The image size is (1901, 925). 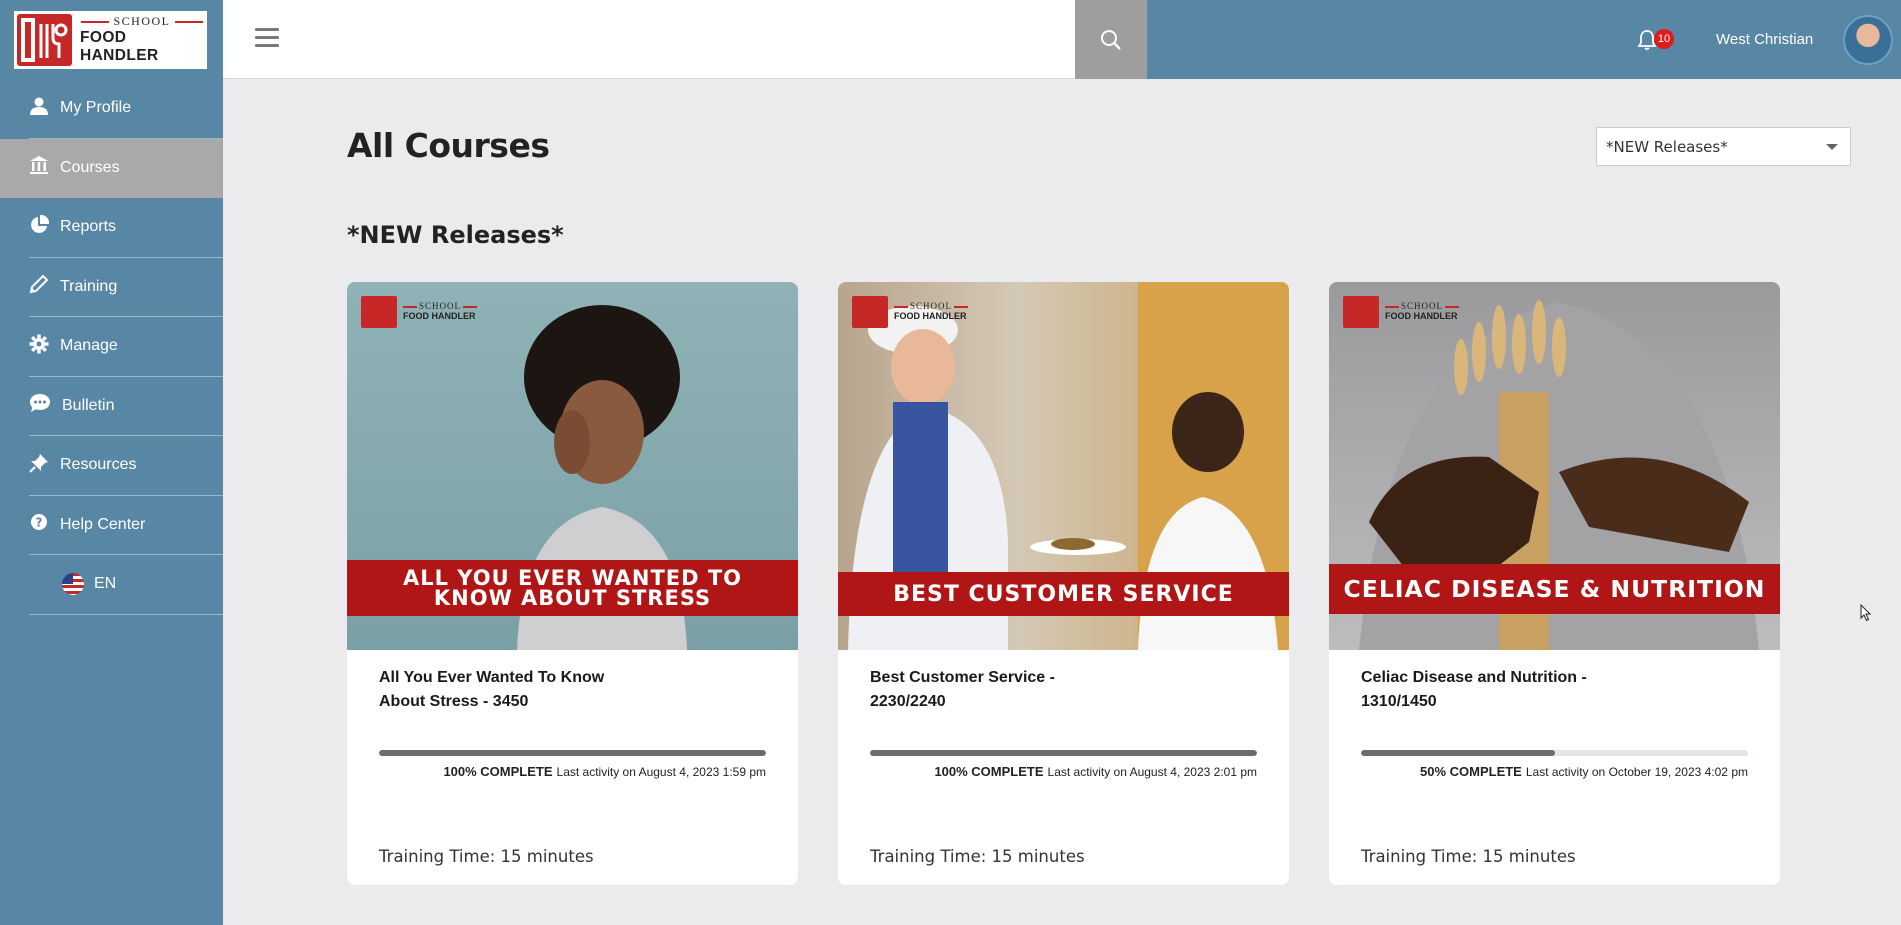 What do you see at coordinates (39, 108) in the screenshot?
I see `user-icon` at bounding box center [39, 108].